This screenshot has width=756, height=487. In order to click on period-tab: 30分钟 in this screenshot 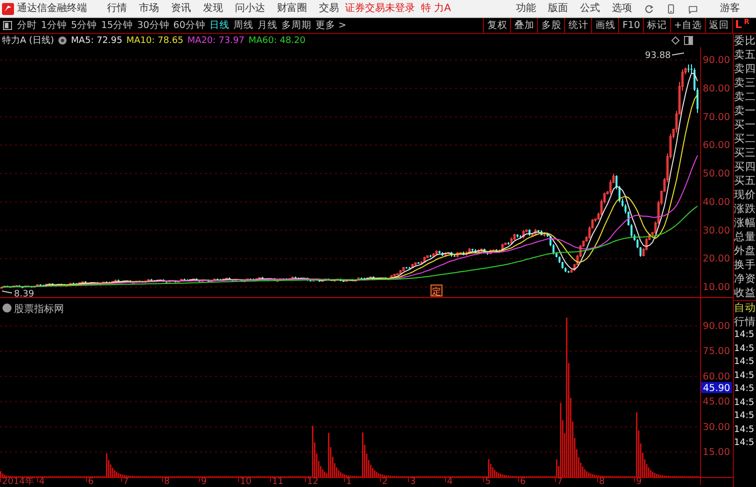, I will do `click(153, 25)`.